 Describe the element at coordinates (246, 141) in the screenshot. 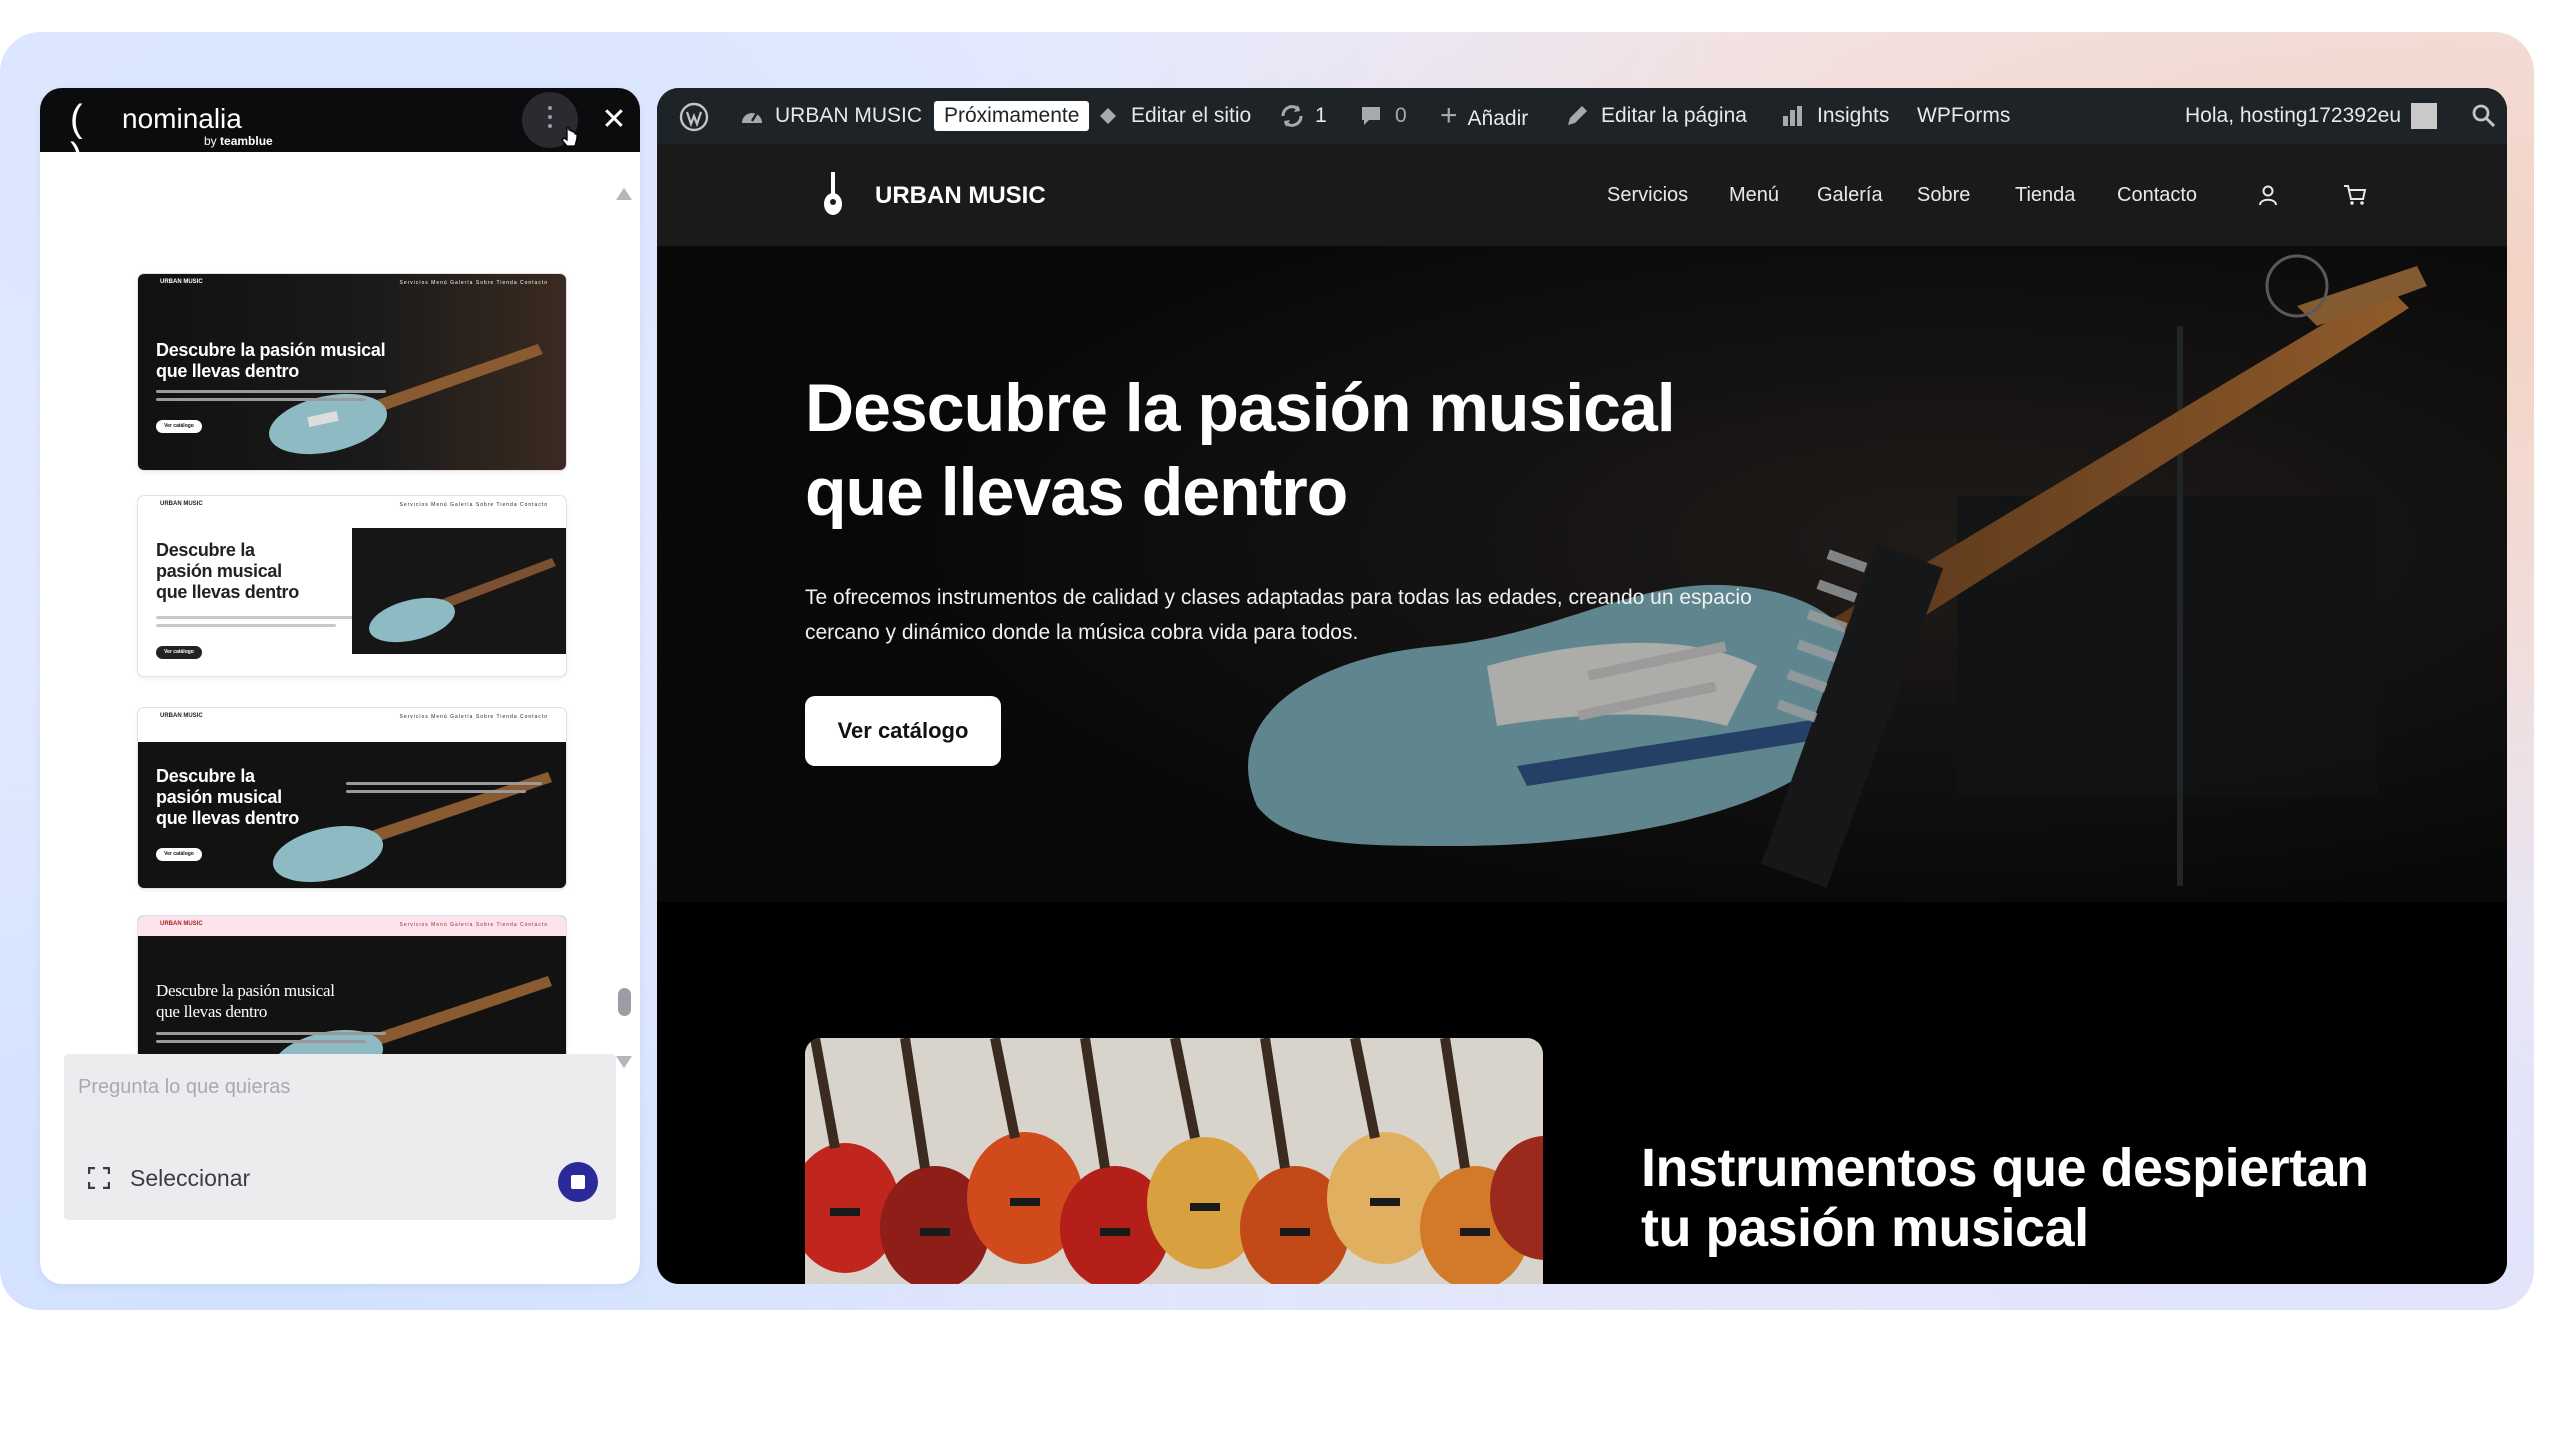

I see `byline-brand: teamblue` at that location.